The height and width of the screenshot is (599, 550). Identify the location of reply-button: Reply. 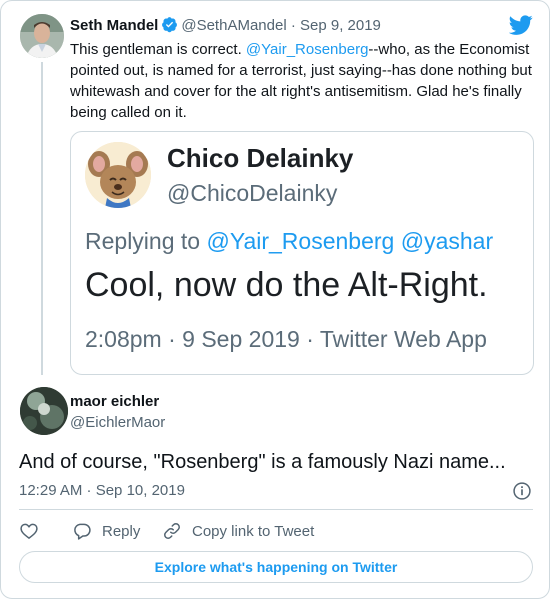
(106, 531).